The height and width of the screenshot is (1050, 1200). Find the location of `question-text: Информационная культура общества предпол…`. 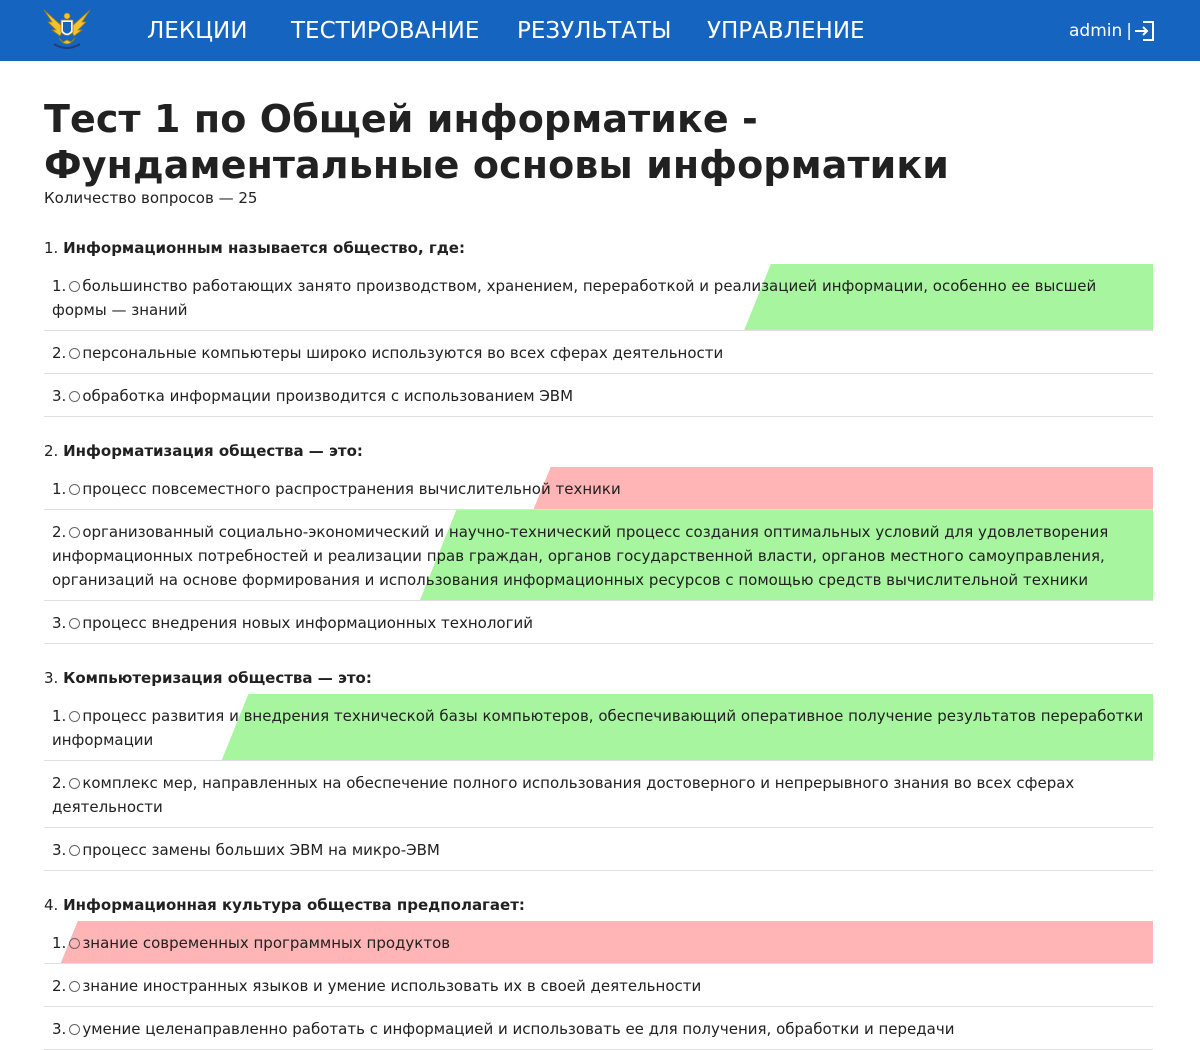

question-text: Информационная культура общества предпол… is located at coordinates (294, 905).